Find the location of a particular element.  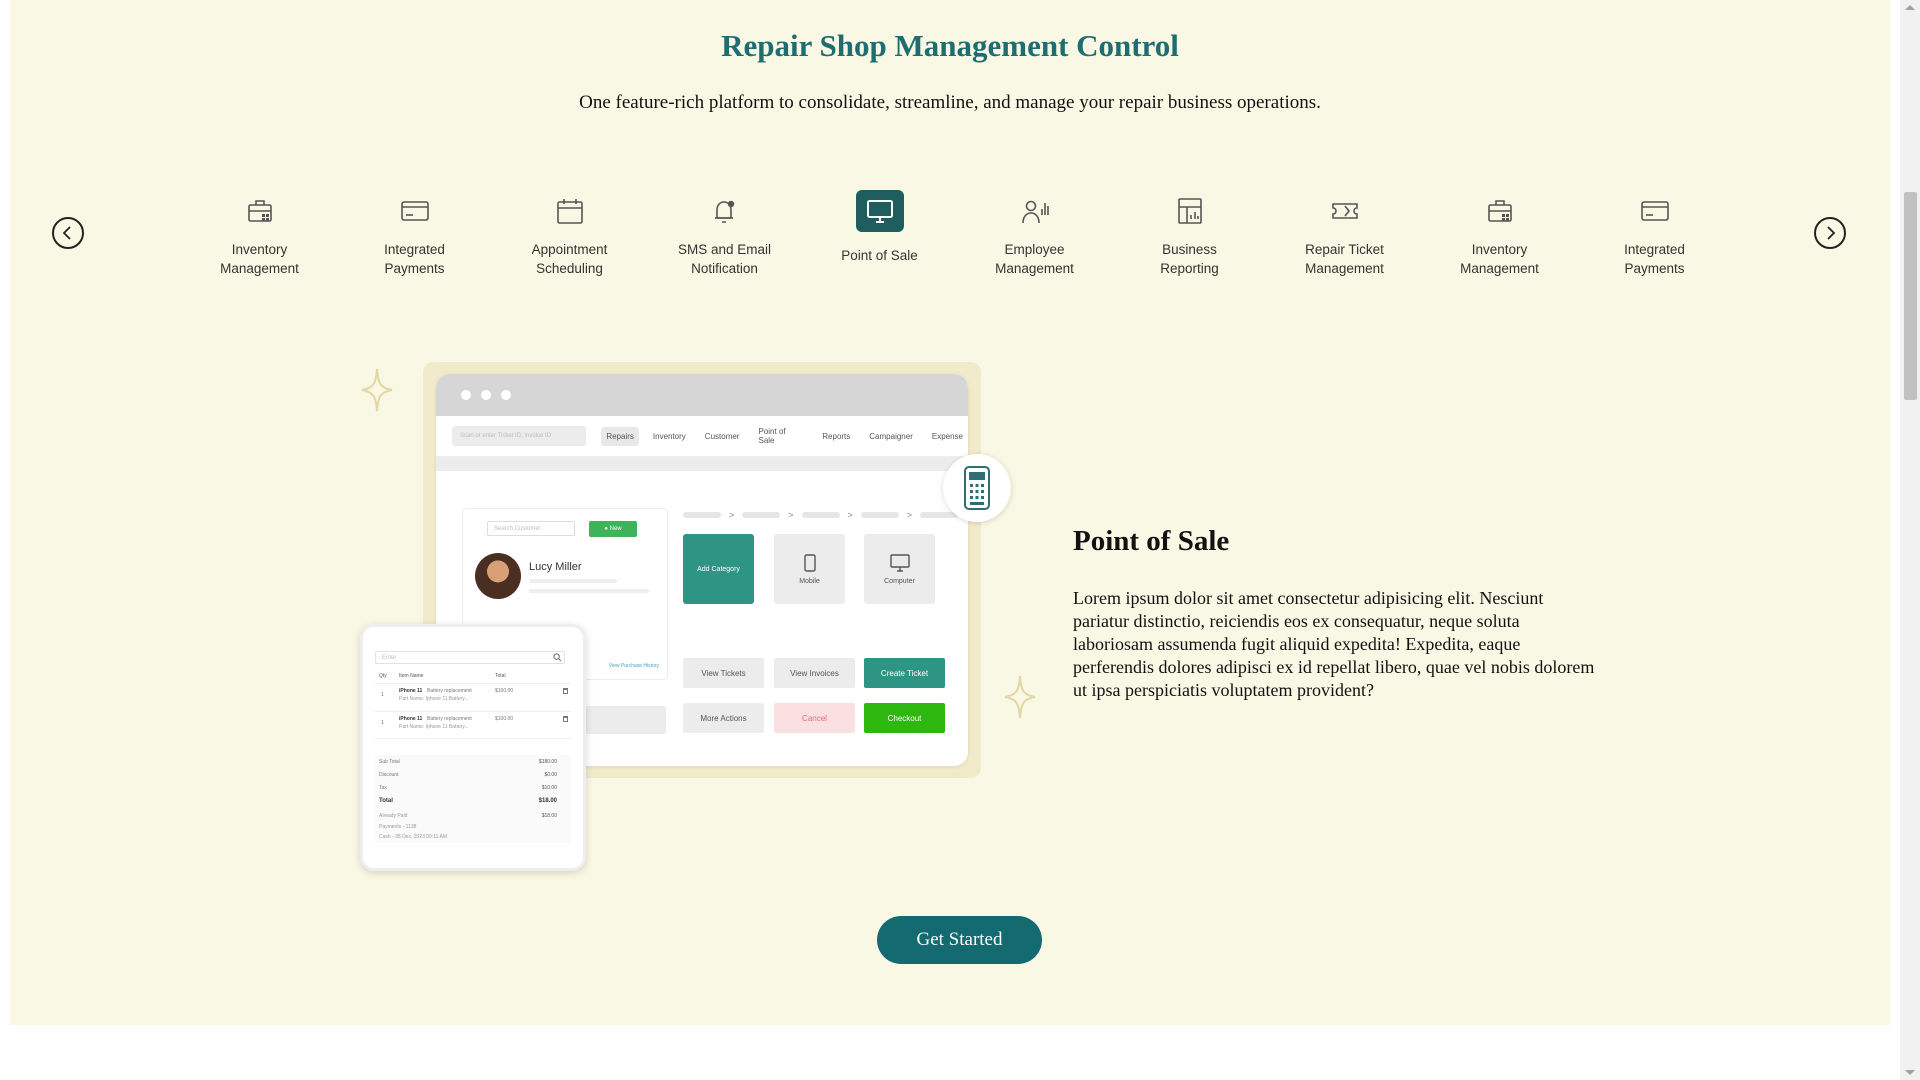

mobile-icon is located at coordinates (809, 562).